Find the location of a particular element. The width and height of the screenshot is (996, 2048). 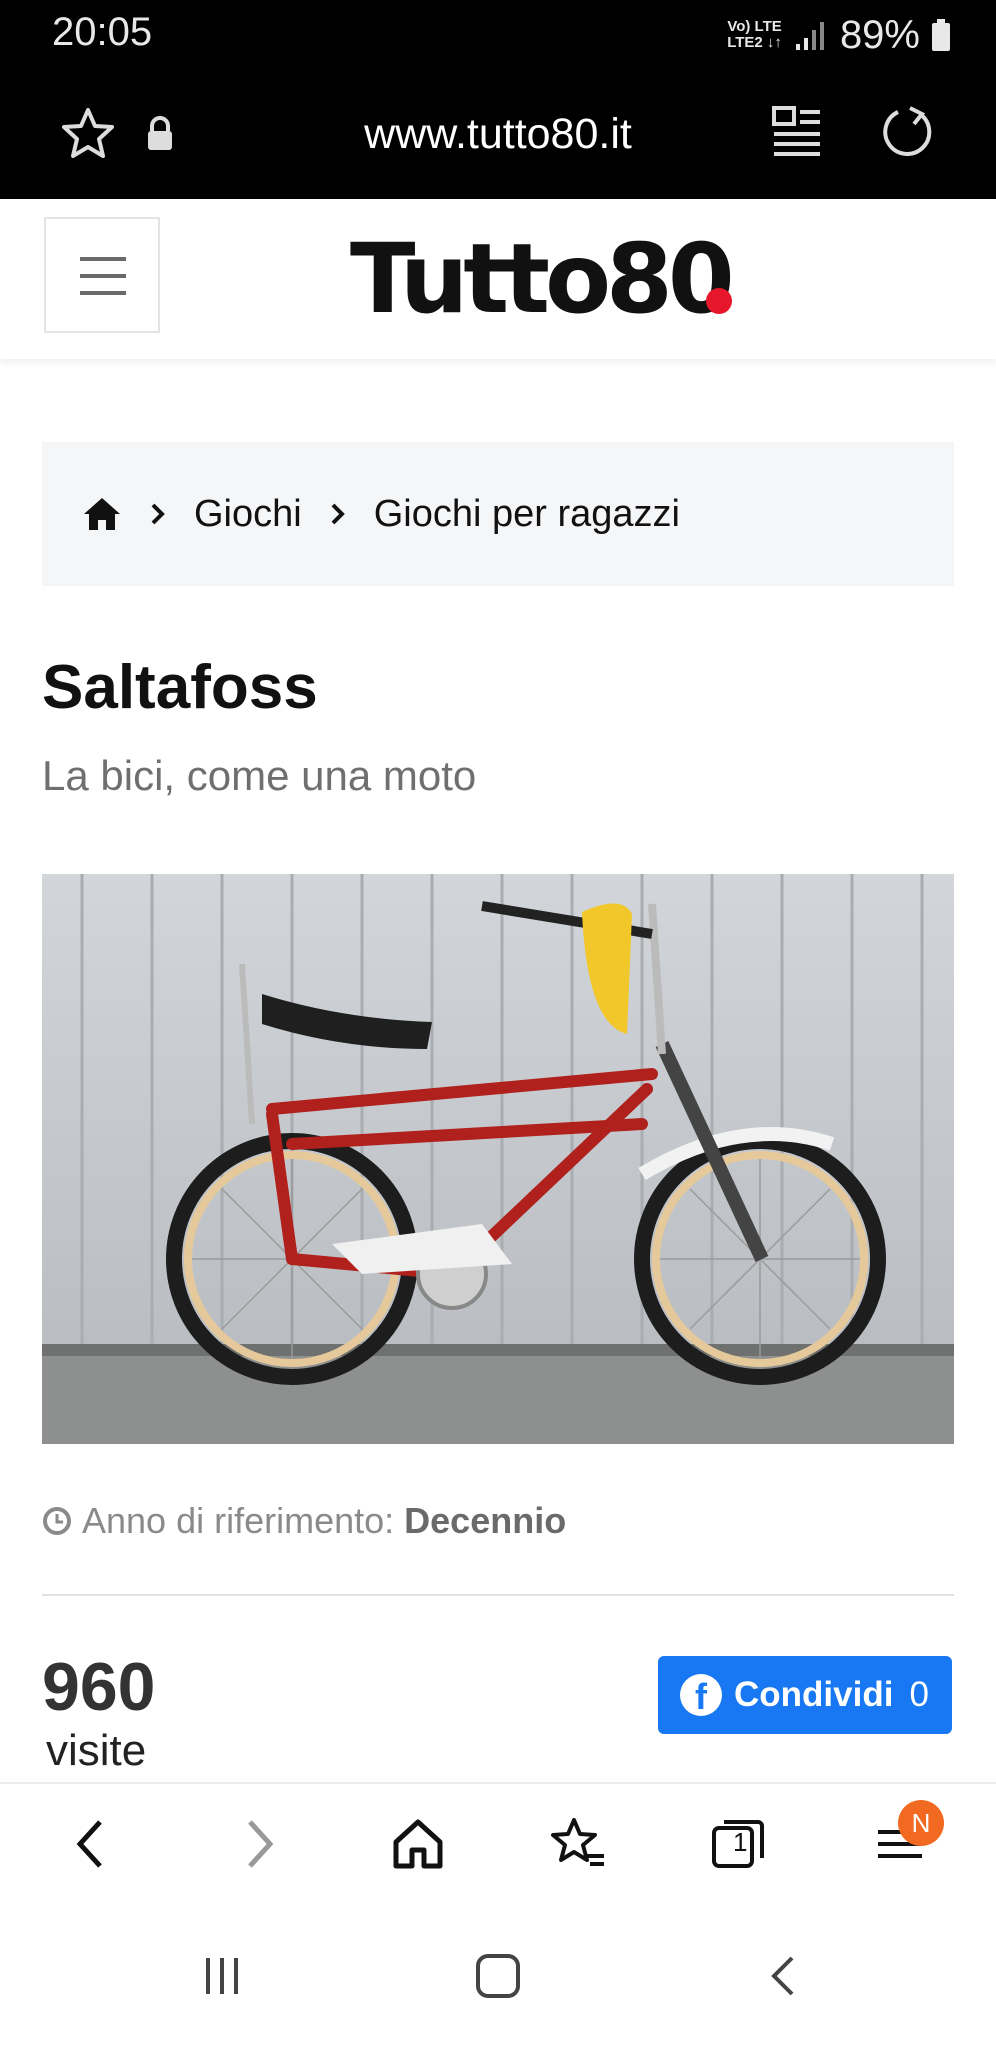

url-field: www.tutto80.it is located at coordinates (498, 134).